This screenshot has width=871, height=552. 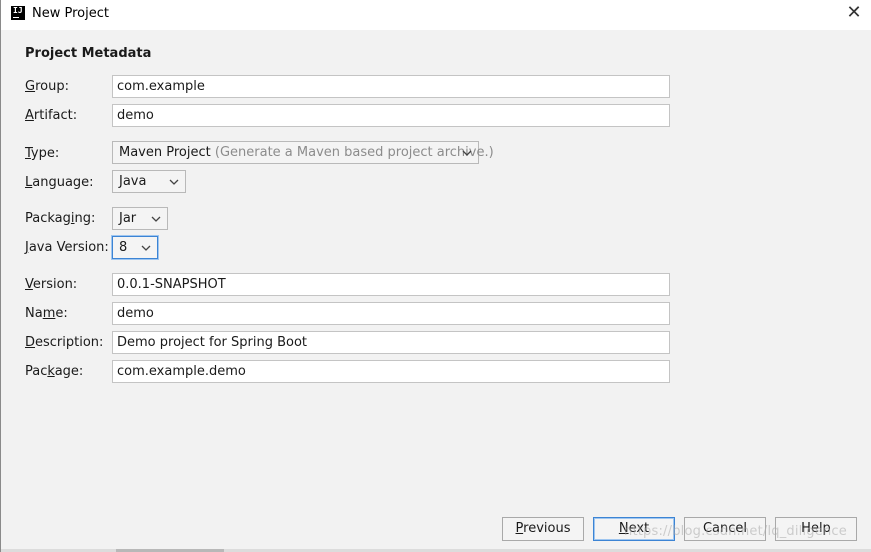 What do you see at coordinates (67, 247) in the screenshot?
I see `java-version-label: Java Version:` at bounding box center [67, 247].